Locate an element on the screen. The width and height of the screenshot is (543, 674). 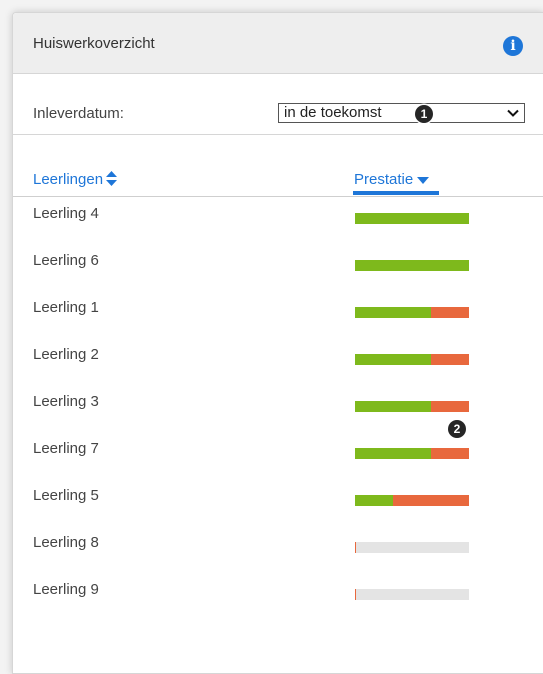
student-row: Leerling 6 is located at coordinates (278, 267).